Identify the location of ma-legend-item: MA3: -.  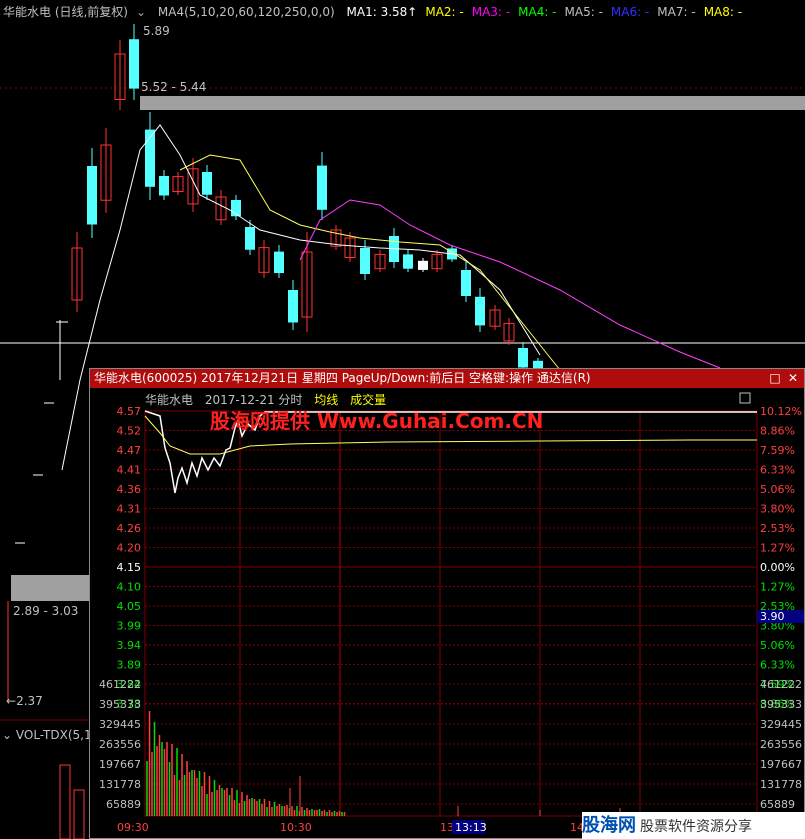
(491, 12).